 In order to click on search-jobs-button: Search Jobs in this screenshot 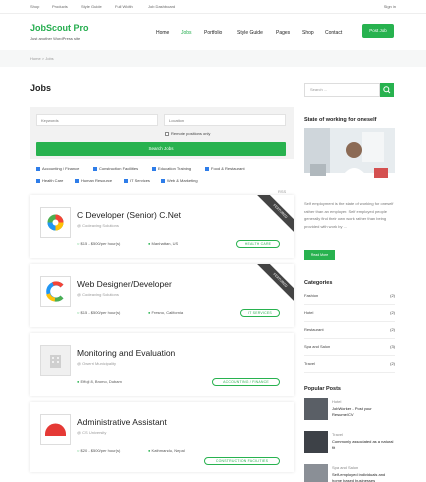, I will do `click(161, 149)`.